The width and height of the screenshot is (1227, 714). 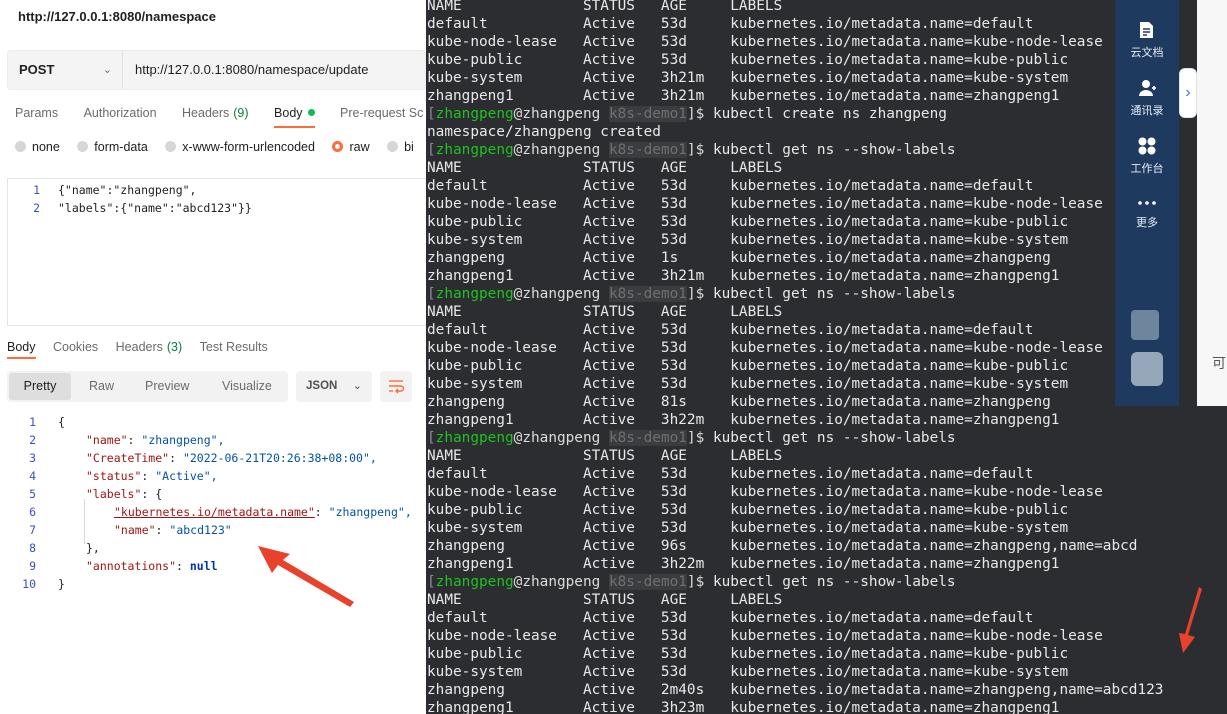 What do you see at coordinates (241, 113) in the screenshot?
I see `headers-count-badge: (9)` at bounding box center [241, 113].